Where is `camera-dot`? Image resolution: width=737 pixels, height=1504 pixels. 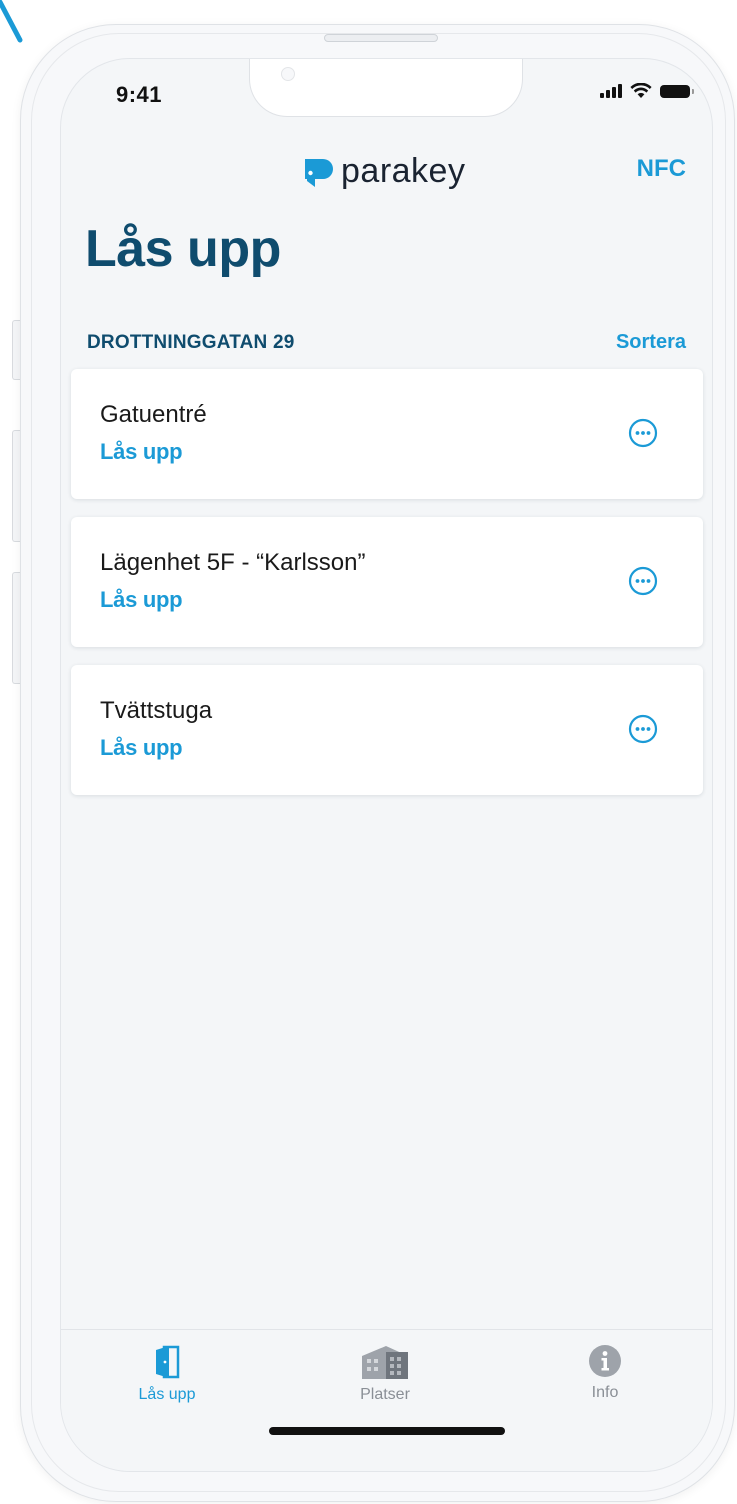
camera-dot is located at coordinates (288, 74).